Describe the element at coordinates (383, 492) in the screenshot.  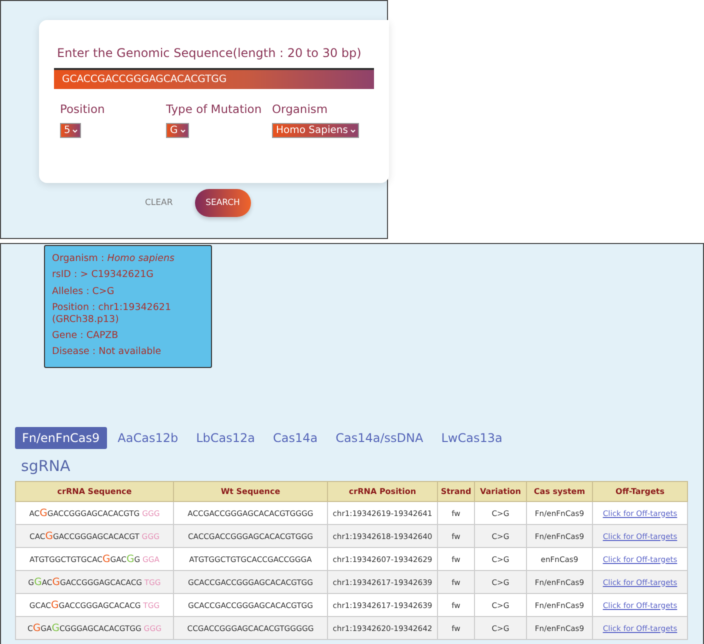
I see `column-header: crRNA Position` at that location.